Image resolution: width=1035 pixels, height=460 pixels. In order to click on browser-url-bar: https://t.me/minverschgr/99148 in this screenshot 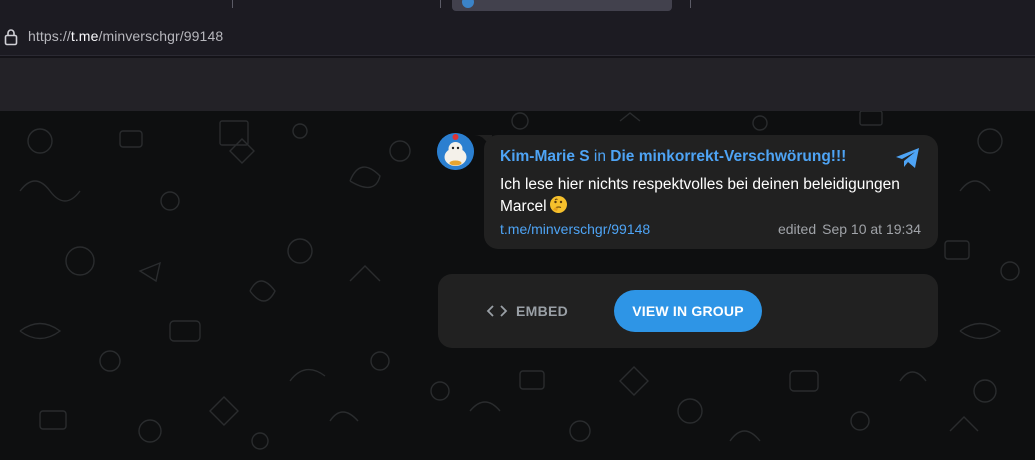, I will do `click(517, 34)`.